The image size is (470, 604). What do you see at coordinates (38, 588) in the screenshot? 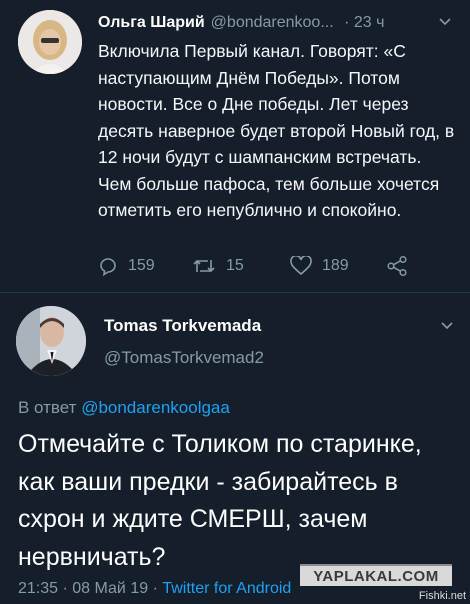
I see `tweet-time: 21:35` at bounding box center [38, 588].